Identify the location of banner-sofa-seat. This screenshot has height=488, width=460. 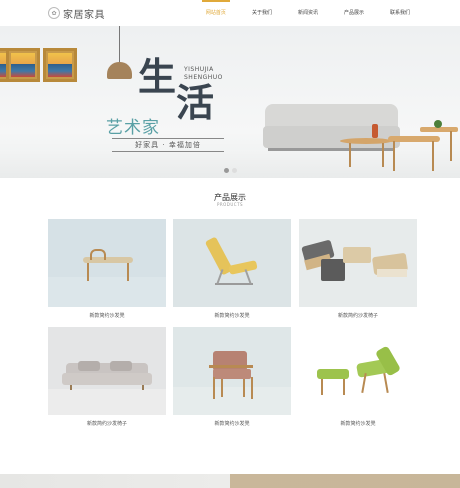
(331, 137).